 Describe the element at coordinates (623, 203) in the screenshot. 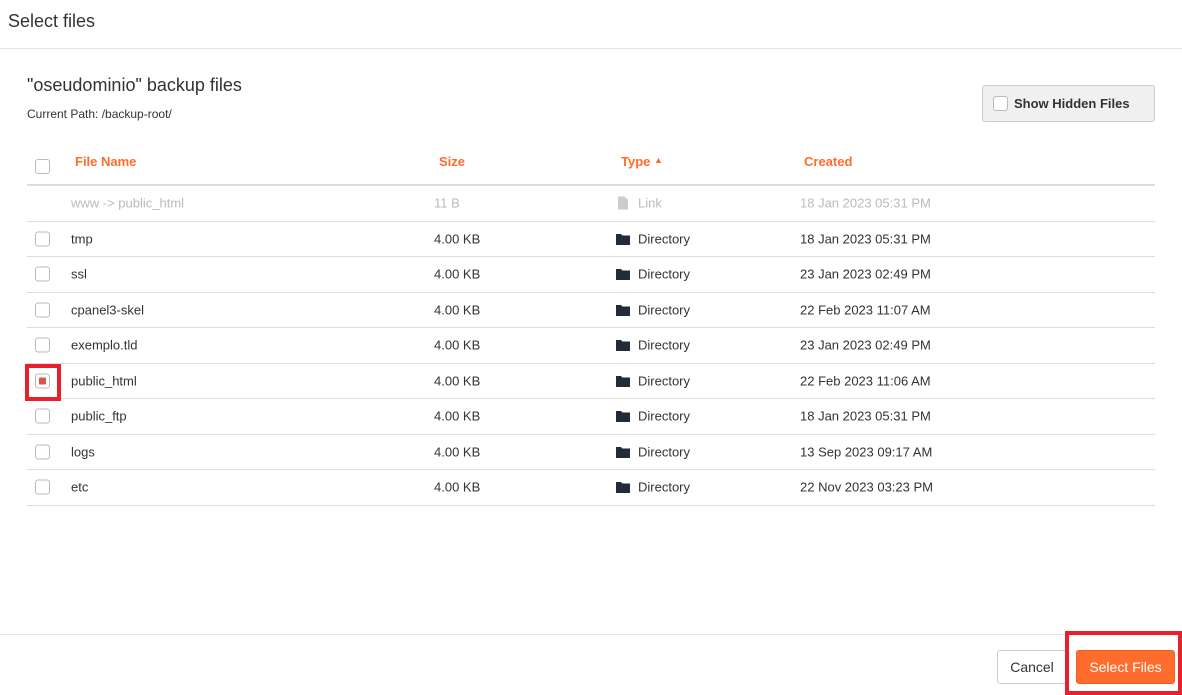

I see `file-icon` at that location.